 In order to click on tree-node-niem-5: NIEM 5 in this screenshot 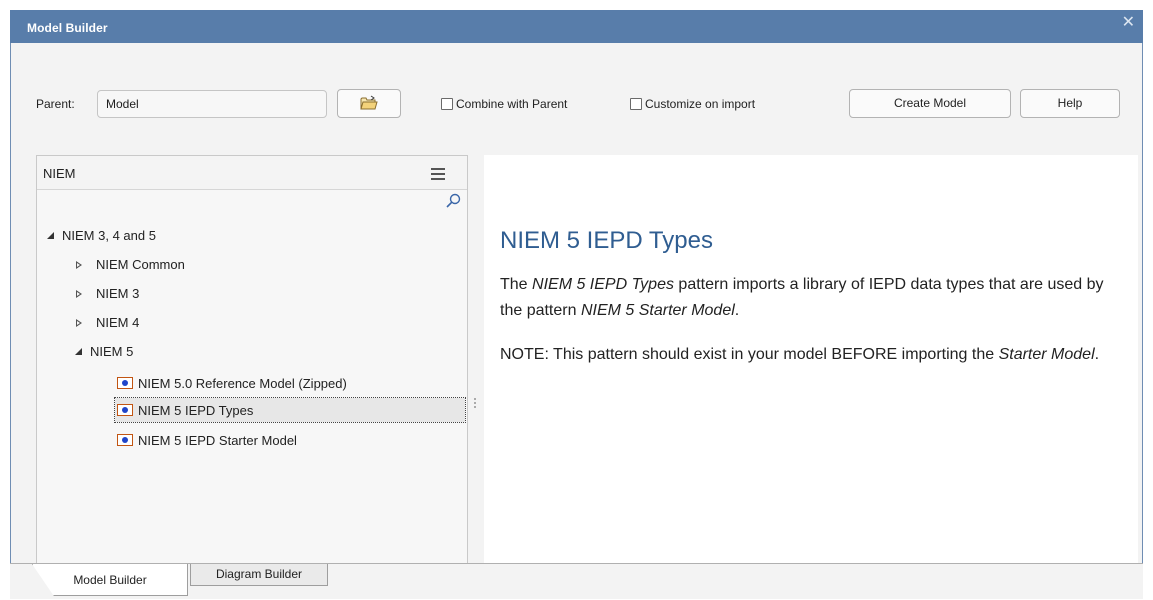, I will do `click(104, 351)`.